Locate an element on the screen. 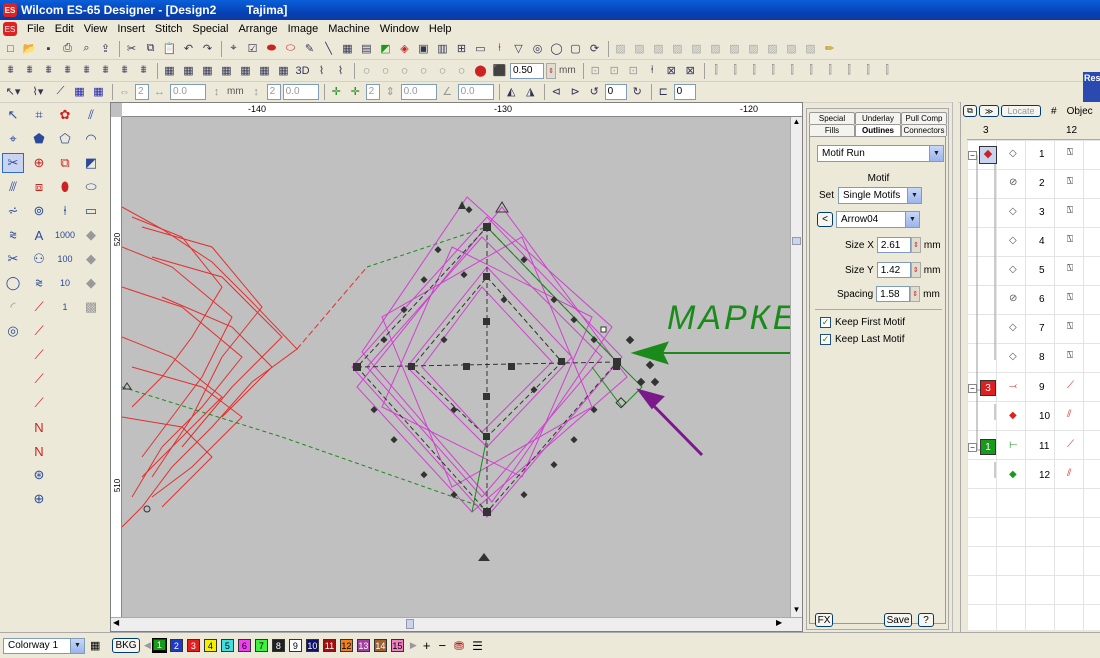  rotate-input: 0 is located at coordinates (615, 91).